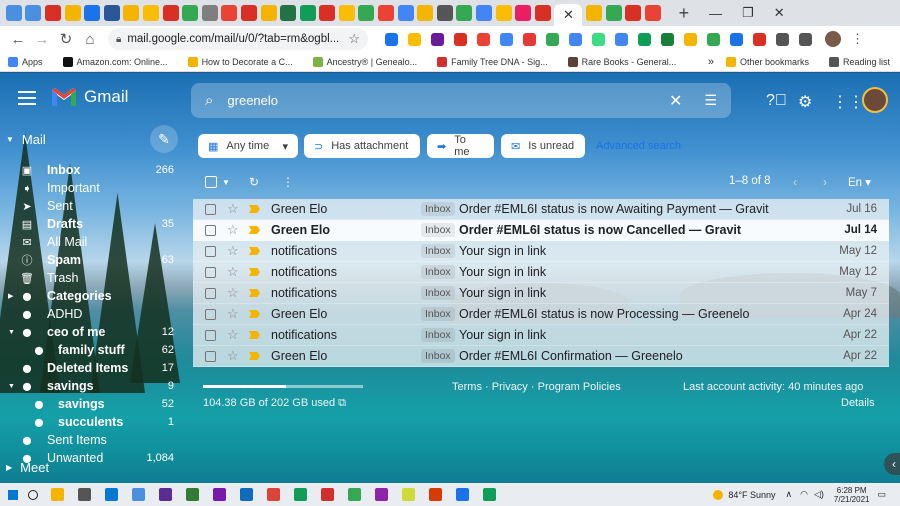 Image resolution: width=900 pixels, height=506 pixels. What do you see at coordinates (354, 39) in the screenshot?
I see `bookmark-star-icon: ☆` at bounding box center [354, 39].